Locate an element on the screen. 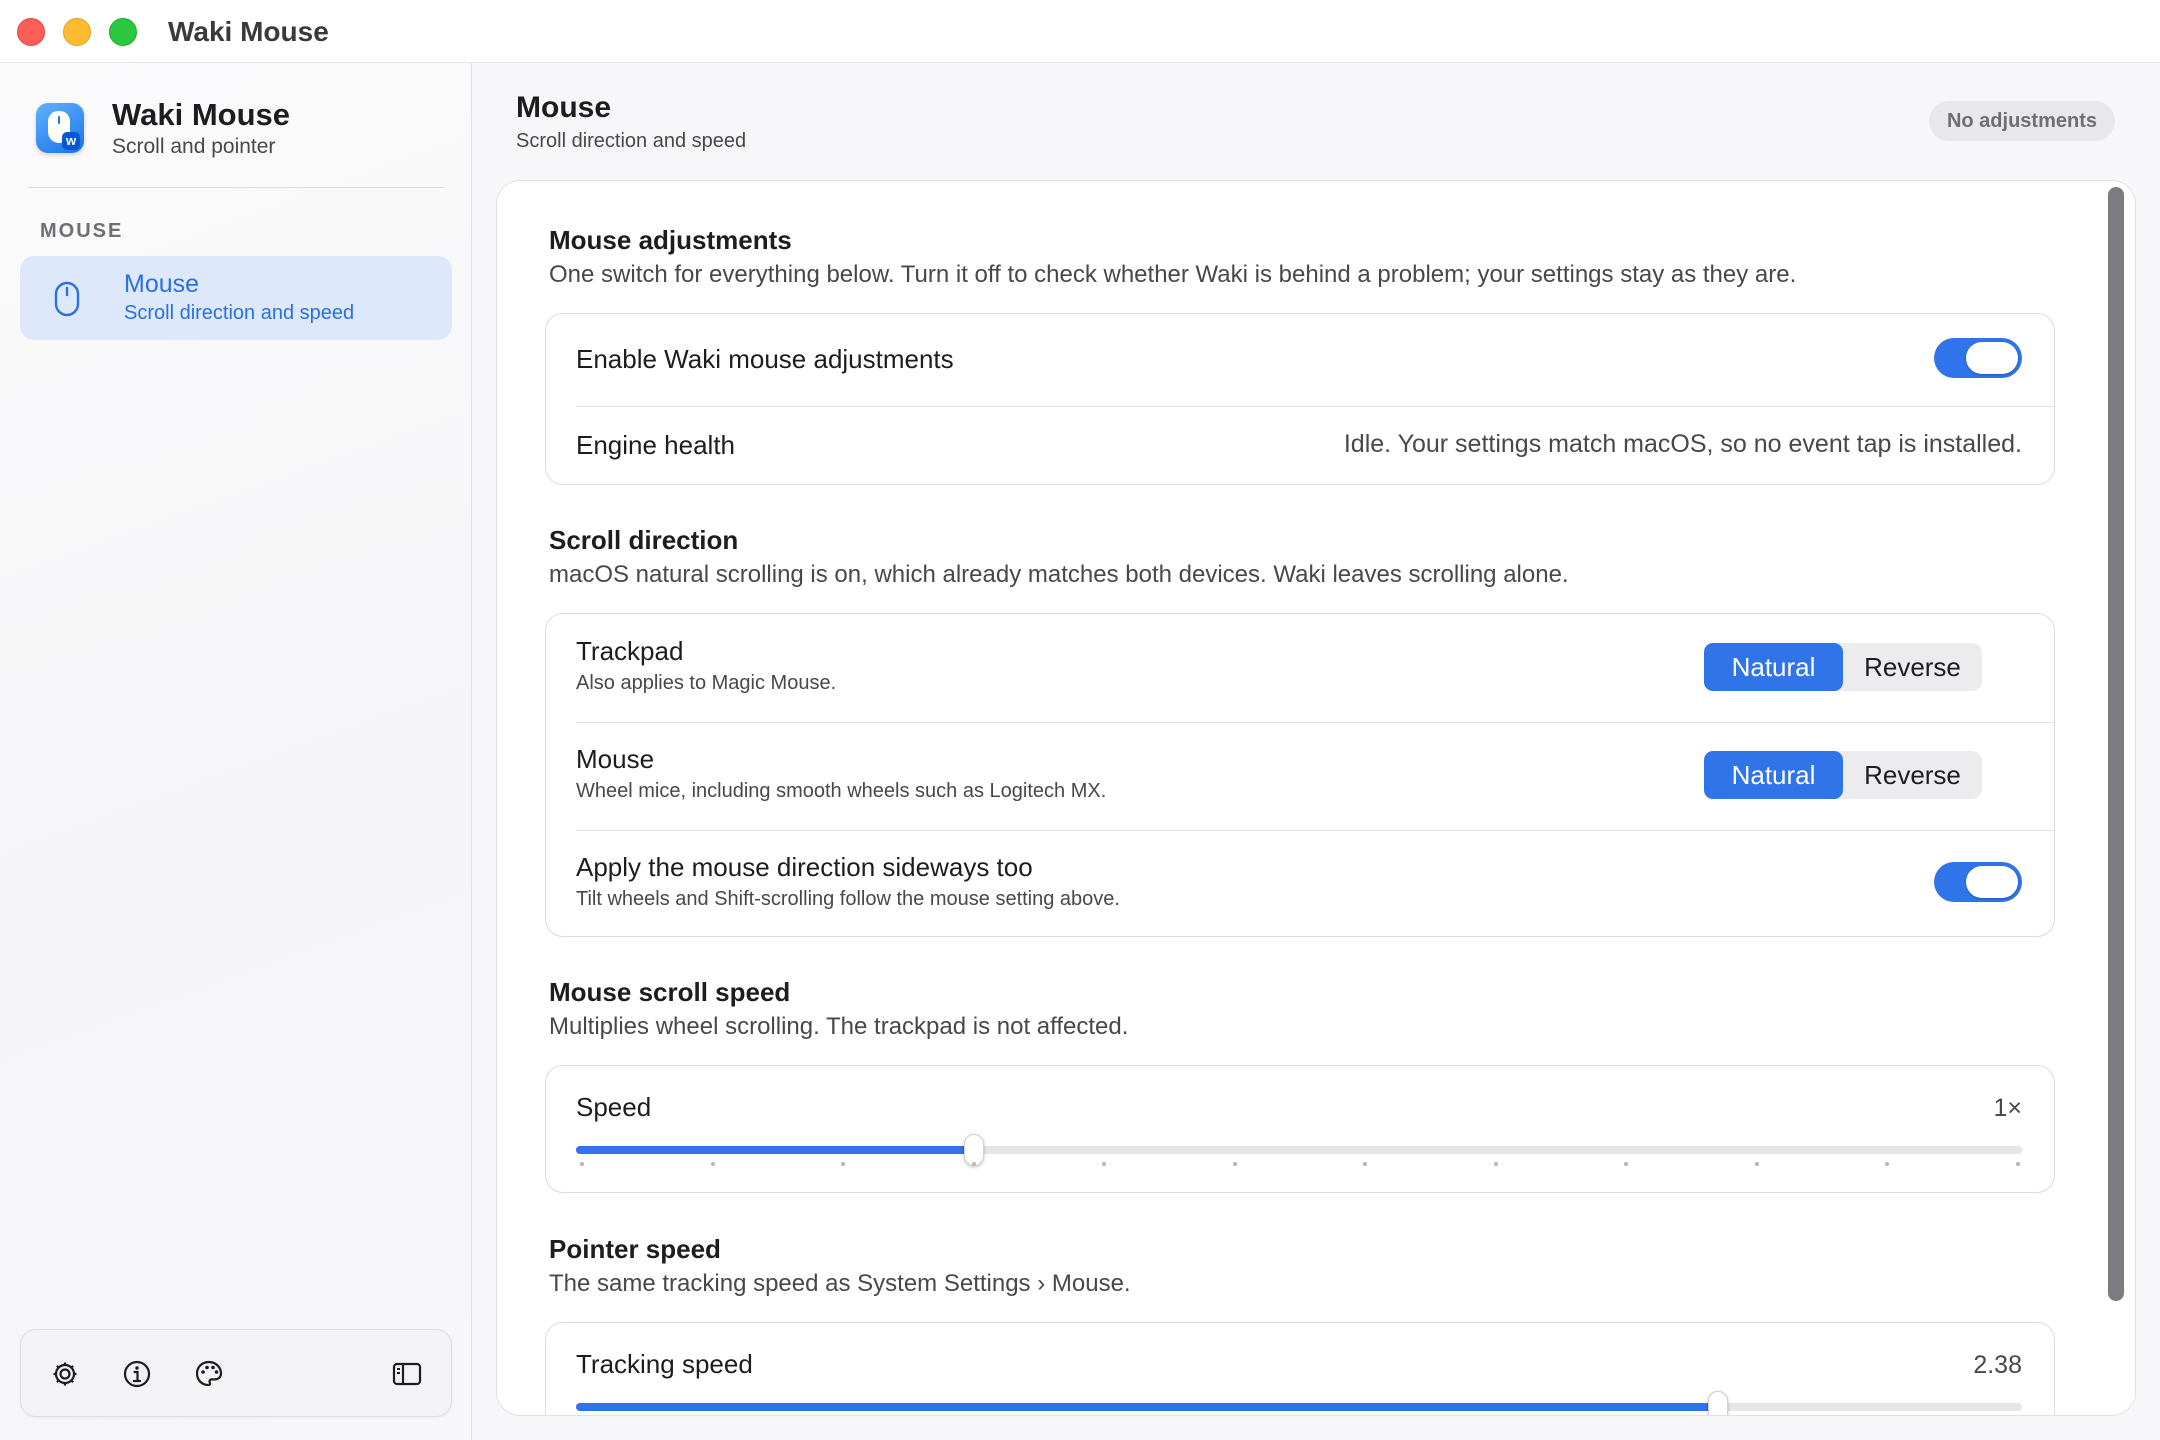 This screenshot has height=1440, width=2160. gear-icon is located at coordinates (65, 1374).